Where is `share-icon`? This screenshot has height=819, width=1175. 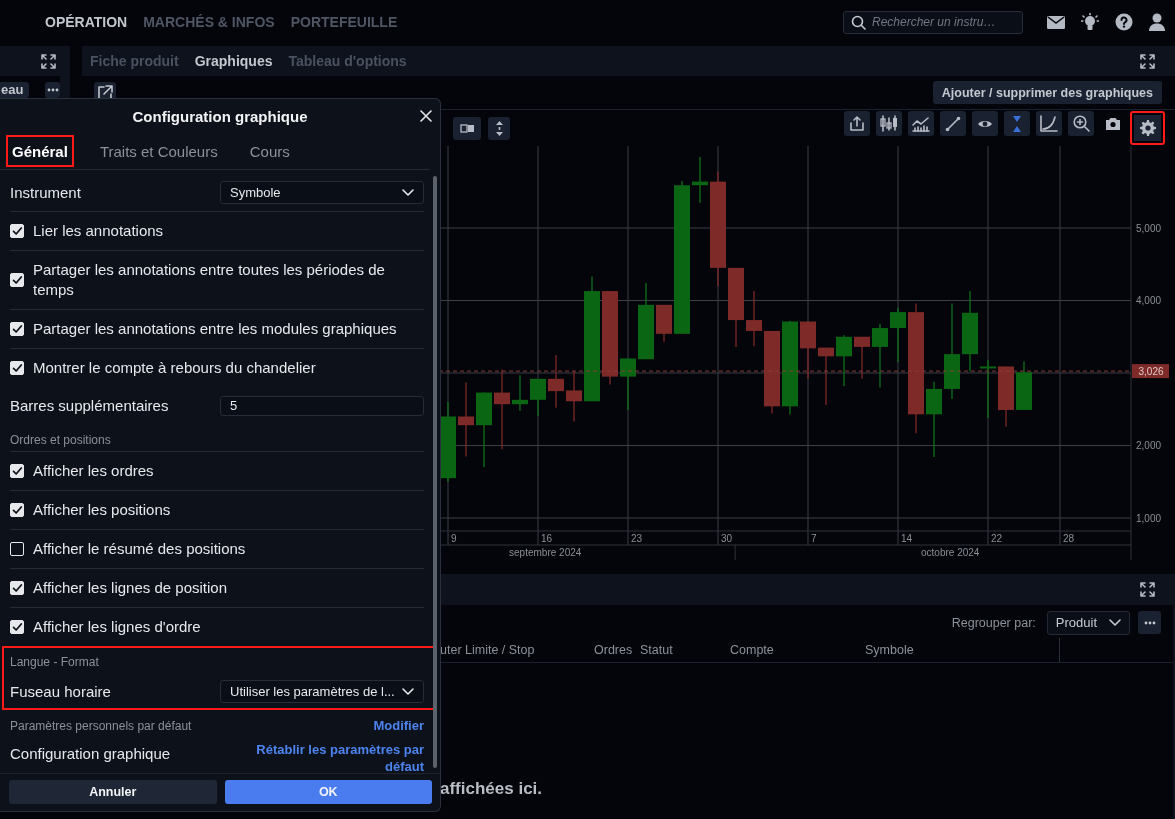
share-icon is located at coordinates (857, 123).